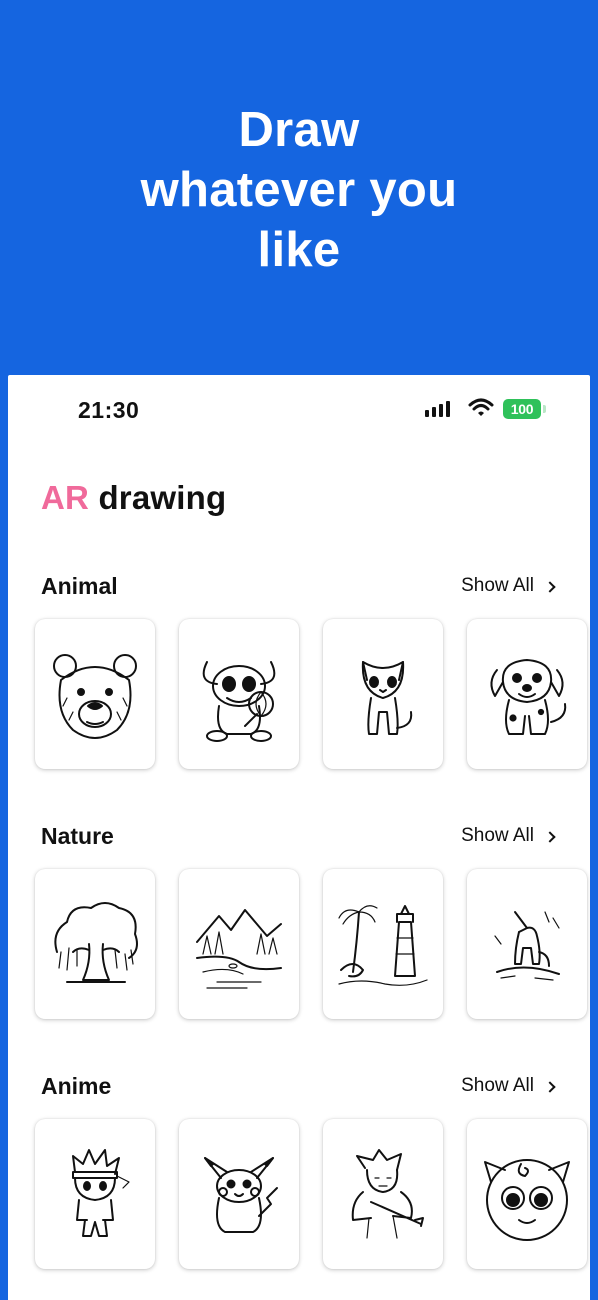 The width and height of the screenshot is (598, 1300). I want to click on app-title-accent: AR, so click(65, 497).